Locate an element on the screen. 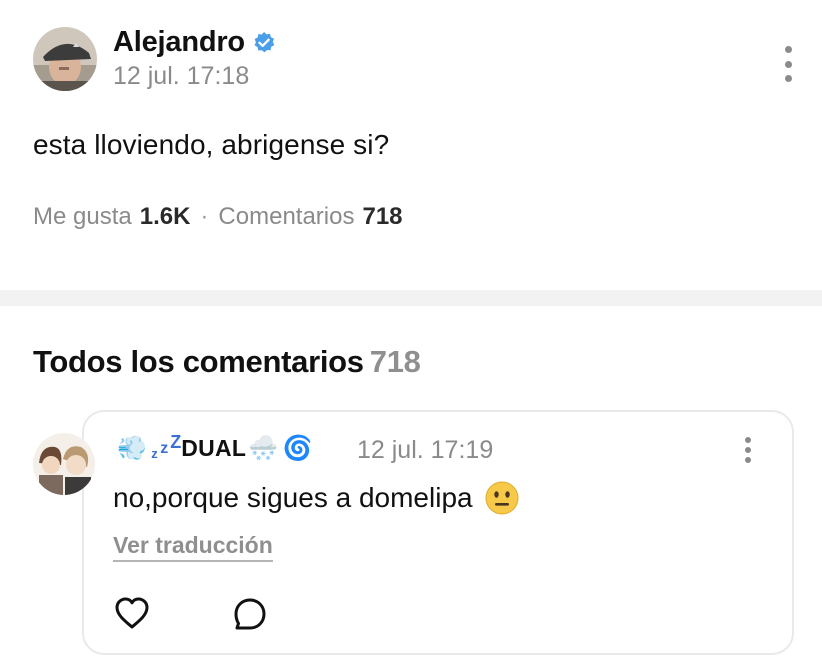  commenter-name-emoji-wind: 💨 is located at coordinates (132, 448).